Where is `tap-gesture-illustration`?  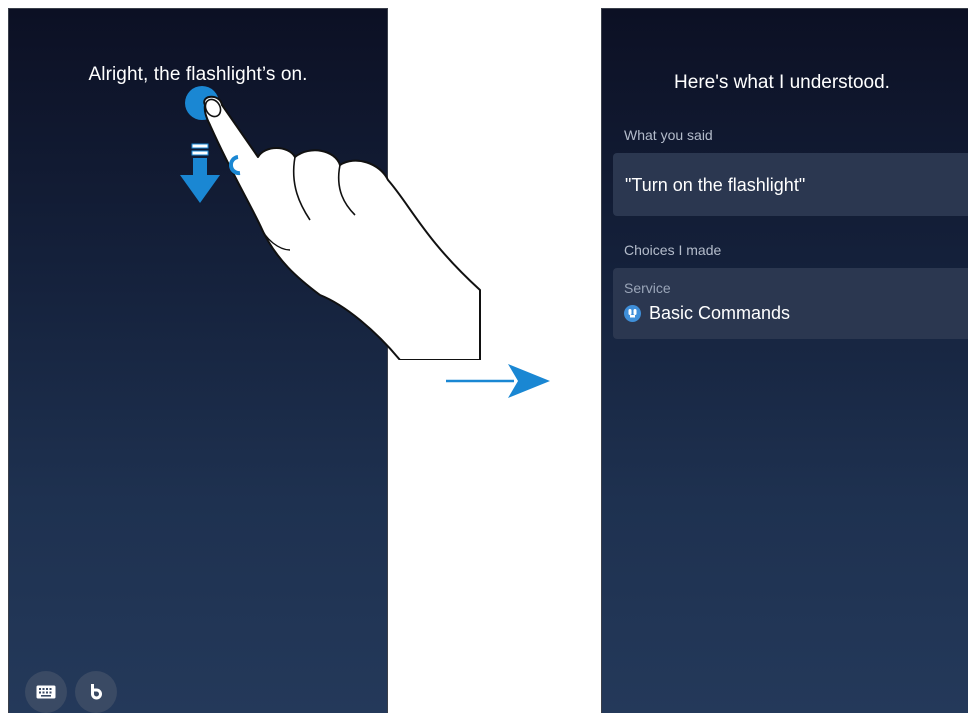
tap-gesture-illustration is located at coordinates (330, 223).